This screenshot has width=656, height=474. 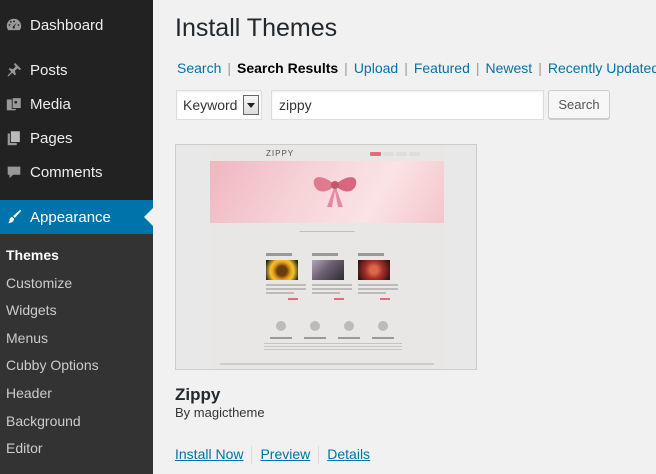 I want to click on details-link: Details, so click(x=348, y=454).